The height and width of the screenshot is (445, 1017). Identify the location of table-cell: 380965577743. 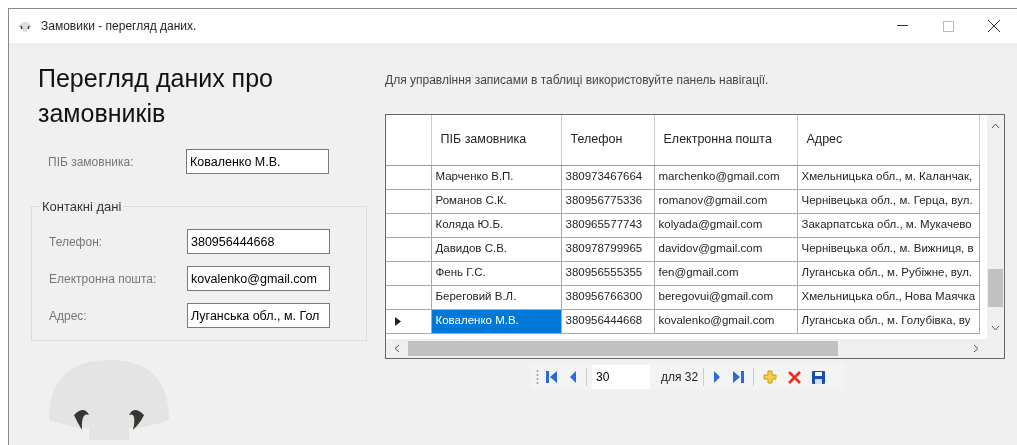
(607, 225).